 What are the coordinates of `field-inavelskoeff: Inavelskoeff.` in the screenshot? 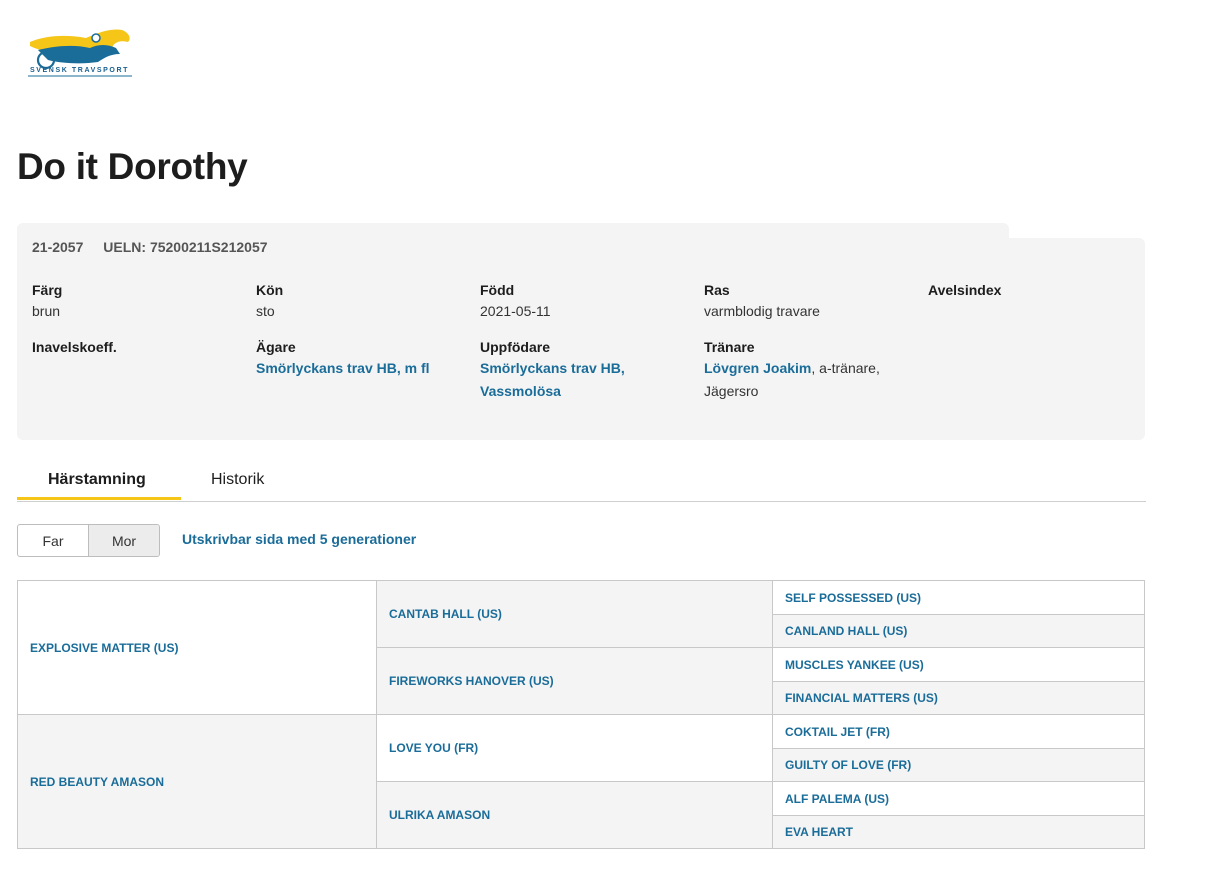 It's located at (74, 347).